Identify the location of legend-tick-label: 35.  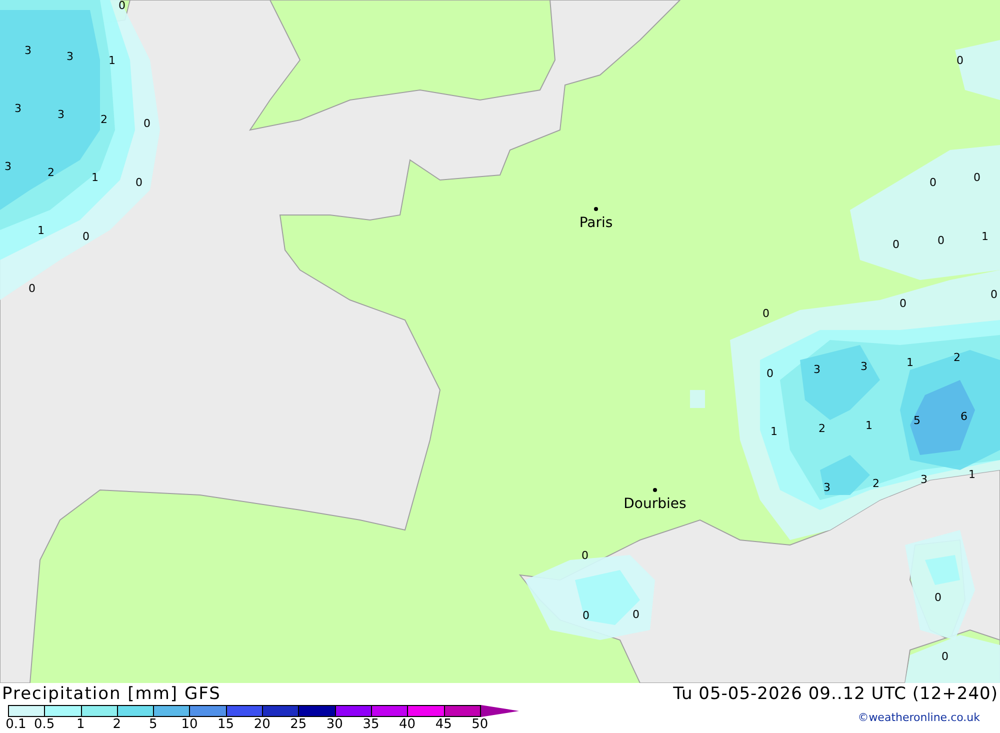
(371, 724).